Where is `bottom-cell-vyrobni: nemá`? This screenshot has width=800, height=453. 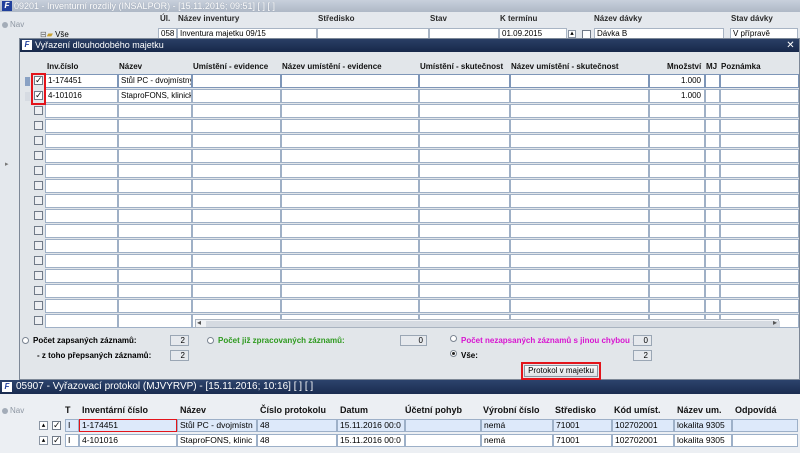 bottom-cell-vyrobni: nemá is located at coordinates (517, 440).